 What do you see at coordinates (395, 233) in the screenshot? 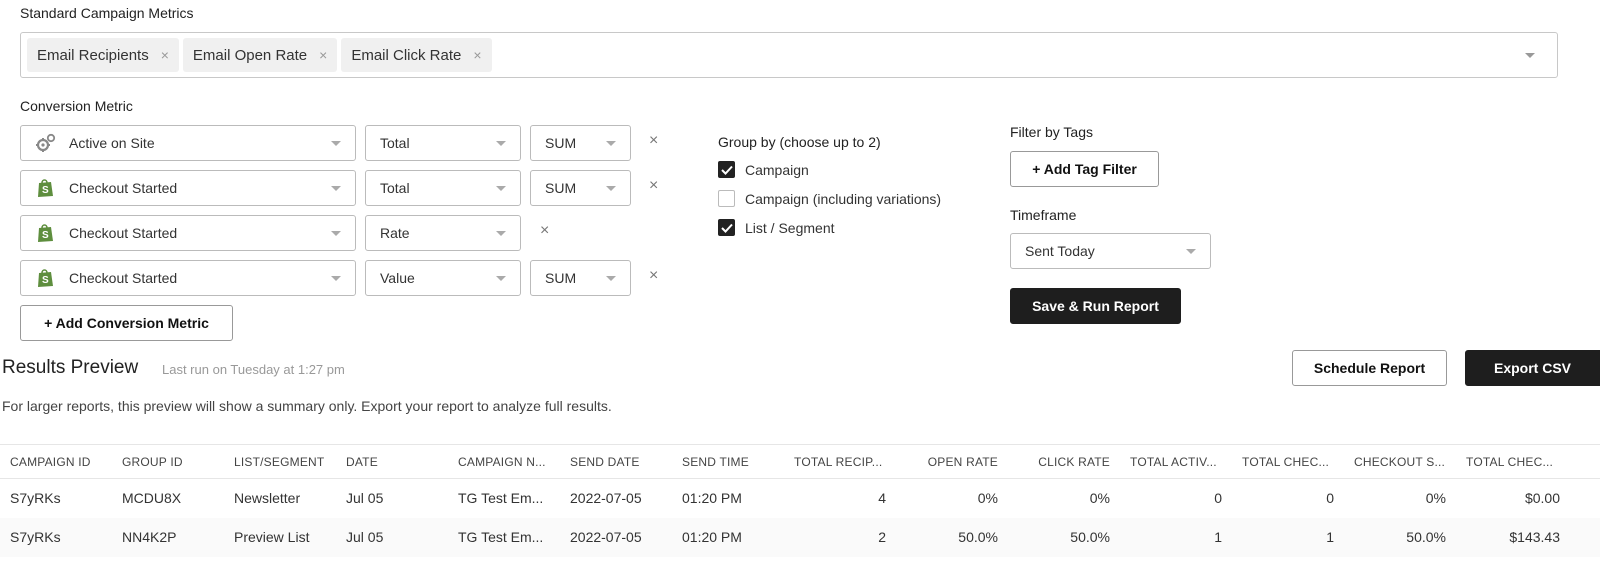
I see `type-value: Rate` at bounding box center [395, 233].